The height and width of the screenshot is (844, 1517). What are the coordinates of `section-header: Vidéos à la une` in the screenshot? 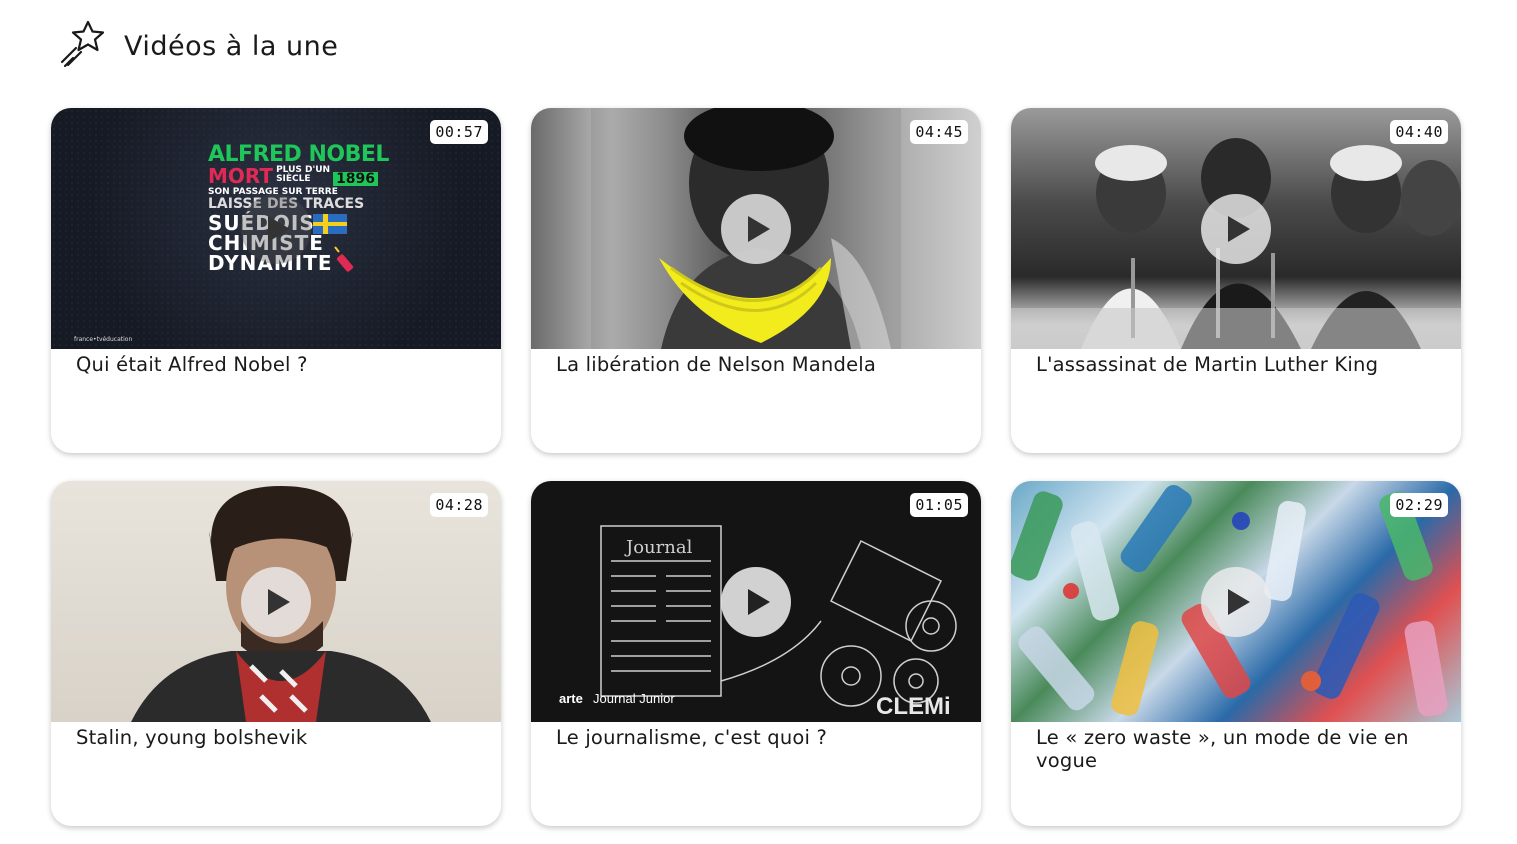 It's located at (196, 46).